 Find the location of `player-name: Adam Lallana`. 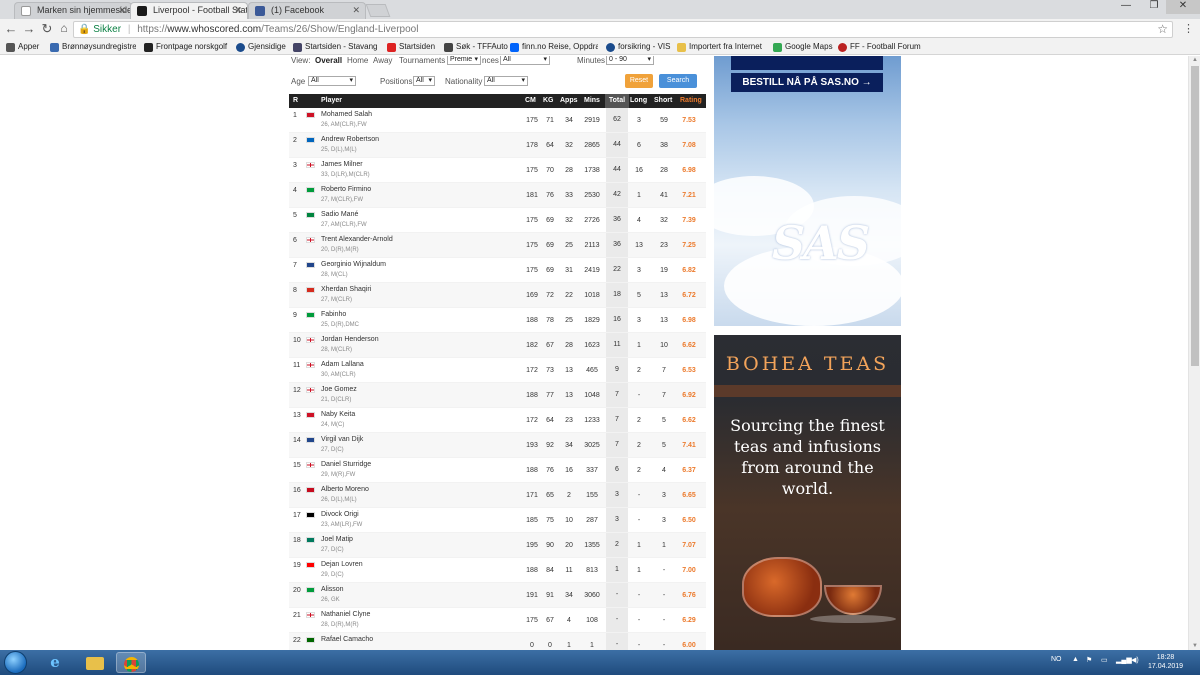

player-name: Adam Lallana is located at coordinates (342, 364).